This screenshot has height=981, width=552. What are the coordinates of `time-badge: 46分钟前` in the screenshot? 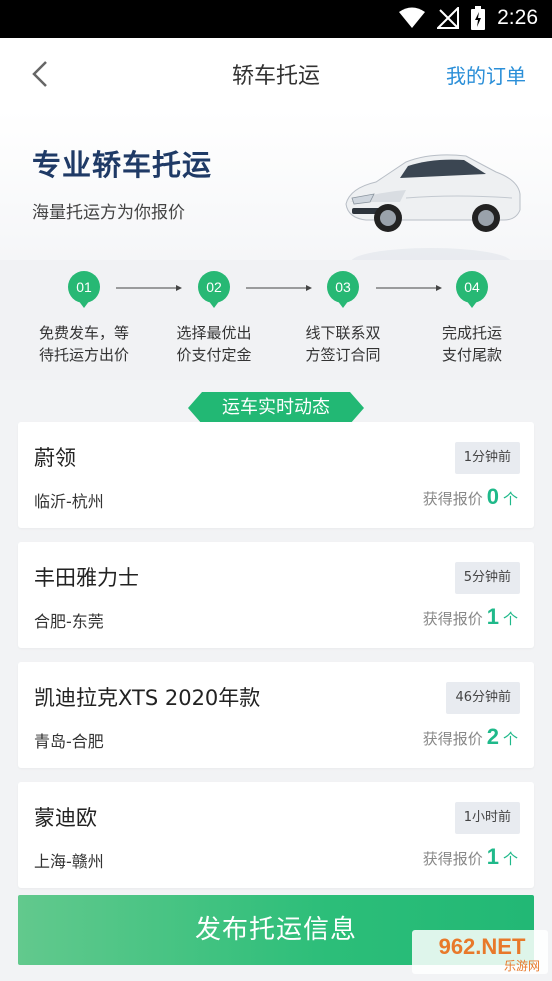 It's located at (483, 698).